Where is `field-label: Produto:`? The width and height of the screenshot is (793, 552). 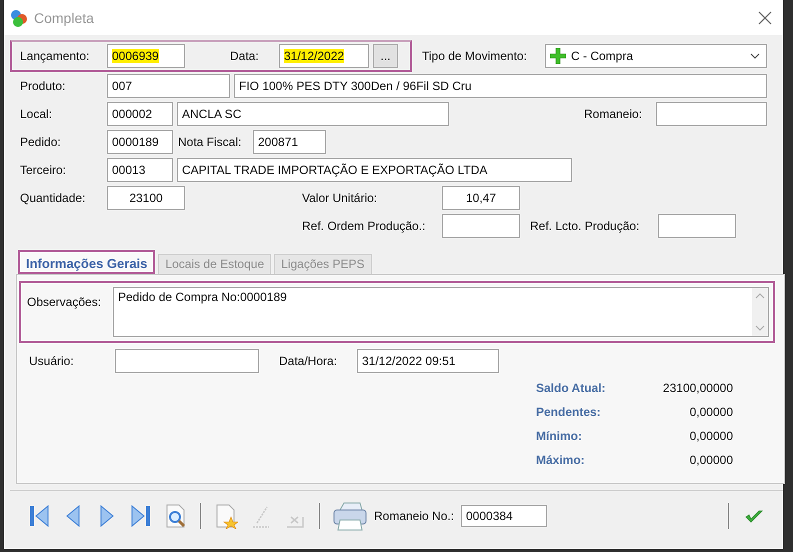 field-label: Produto: is located at coordinates (43, 86).